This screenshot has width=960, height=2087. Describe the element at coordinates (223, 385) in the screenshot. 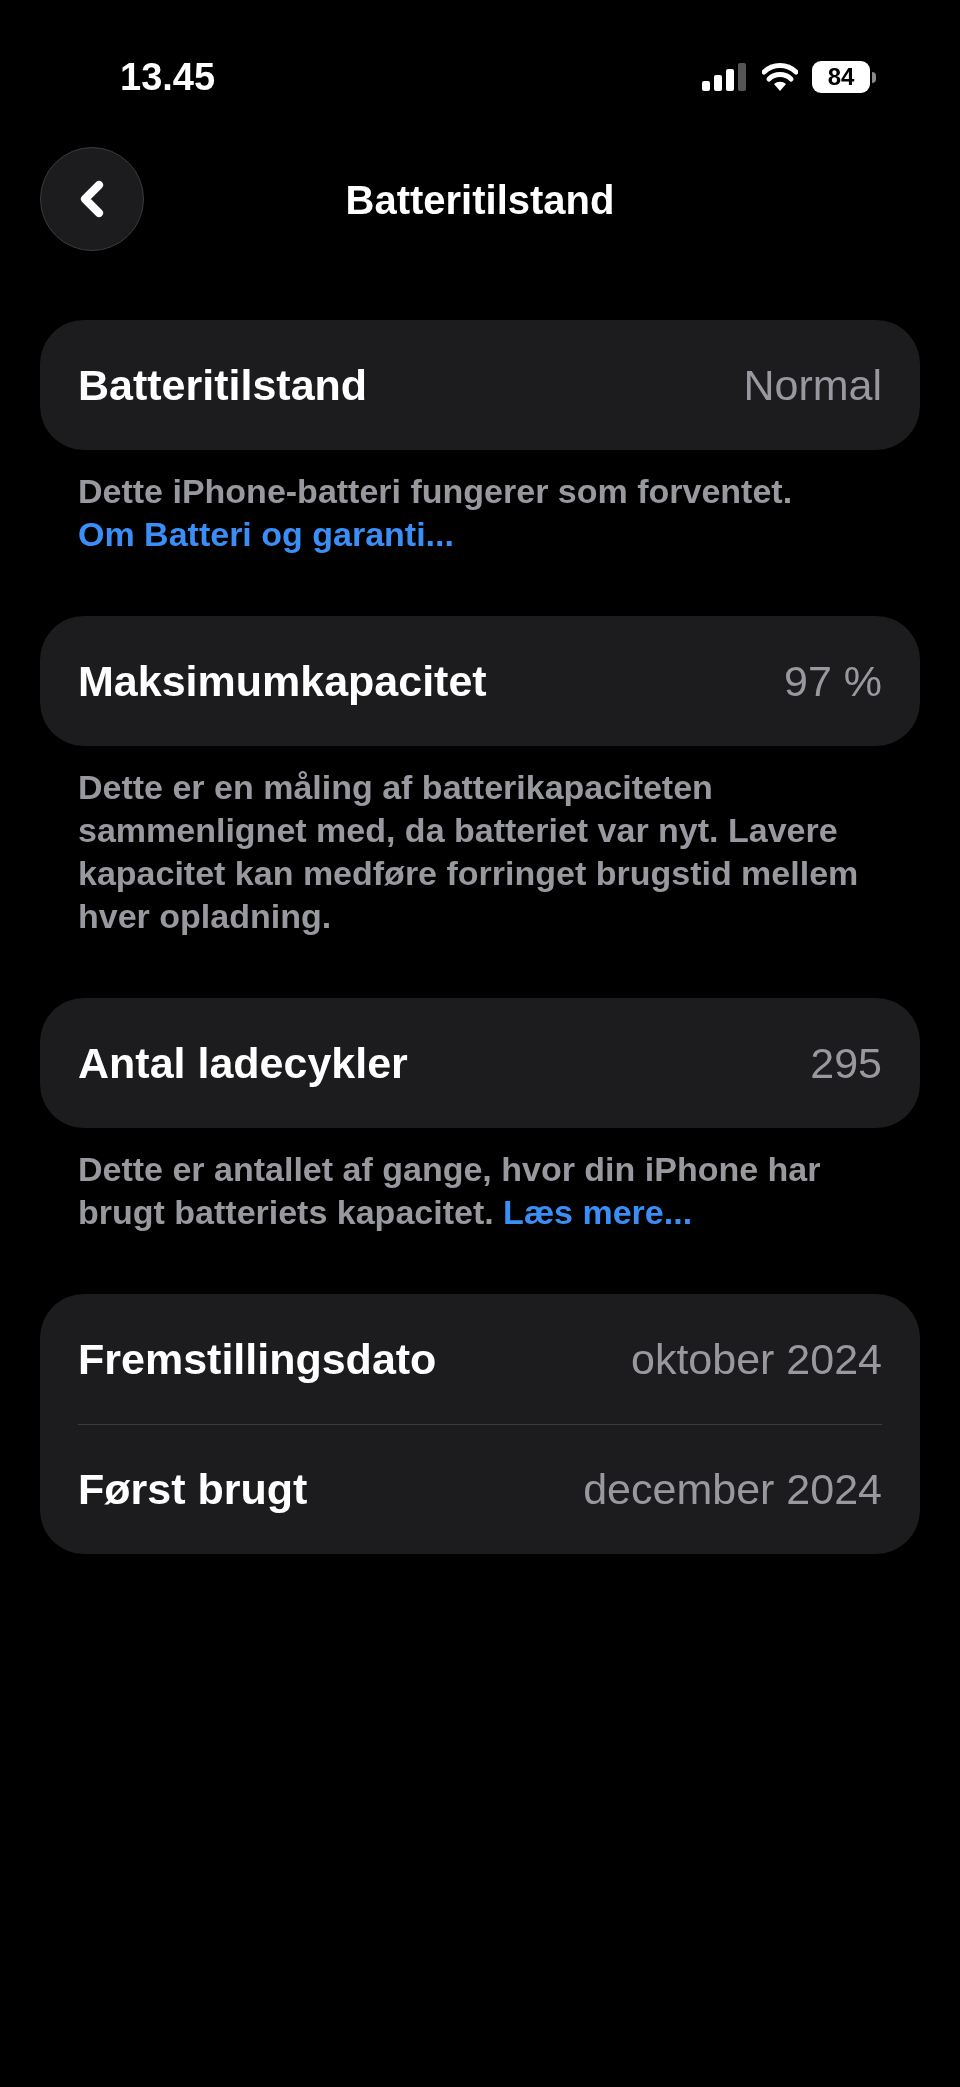

I see `row-label: Batteritilstand` at that location.